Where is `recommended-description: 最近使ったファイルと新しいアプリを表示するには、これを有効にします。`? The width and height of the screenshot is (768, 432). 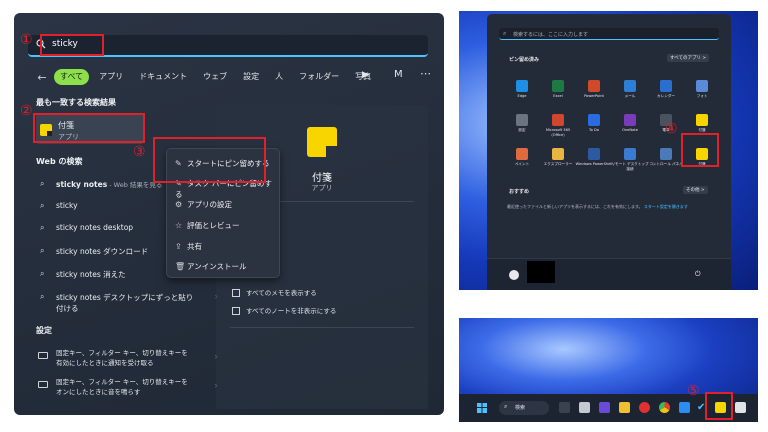 recommended-description: 最近使ったファイルと新しいアプリを表示するには、これを有効にします。 is located at coordinates (575, 206).